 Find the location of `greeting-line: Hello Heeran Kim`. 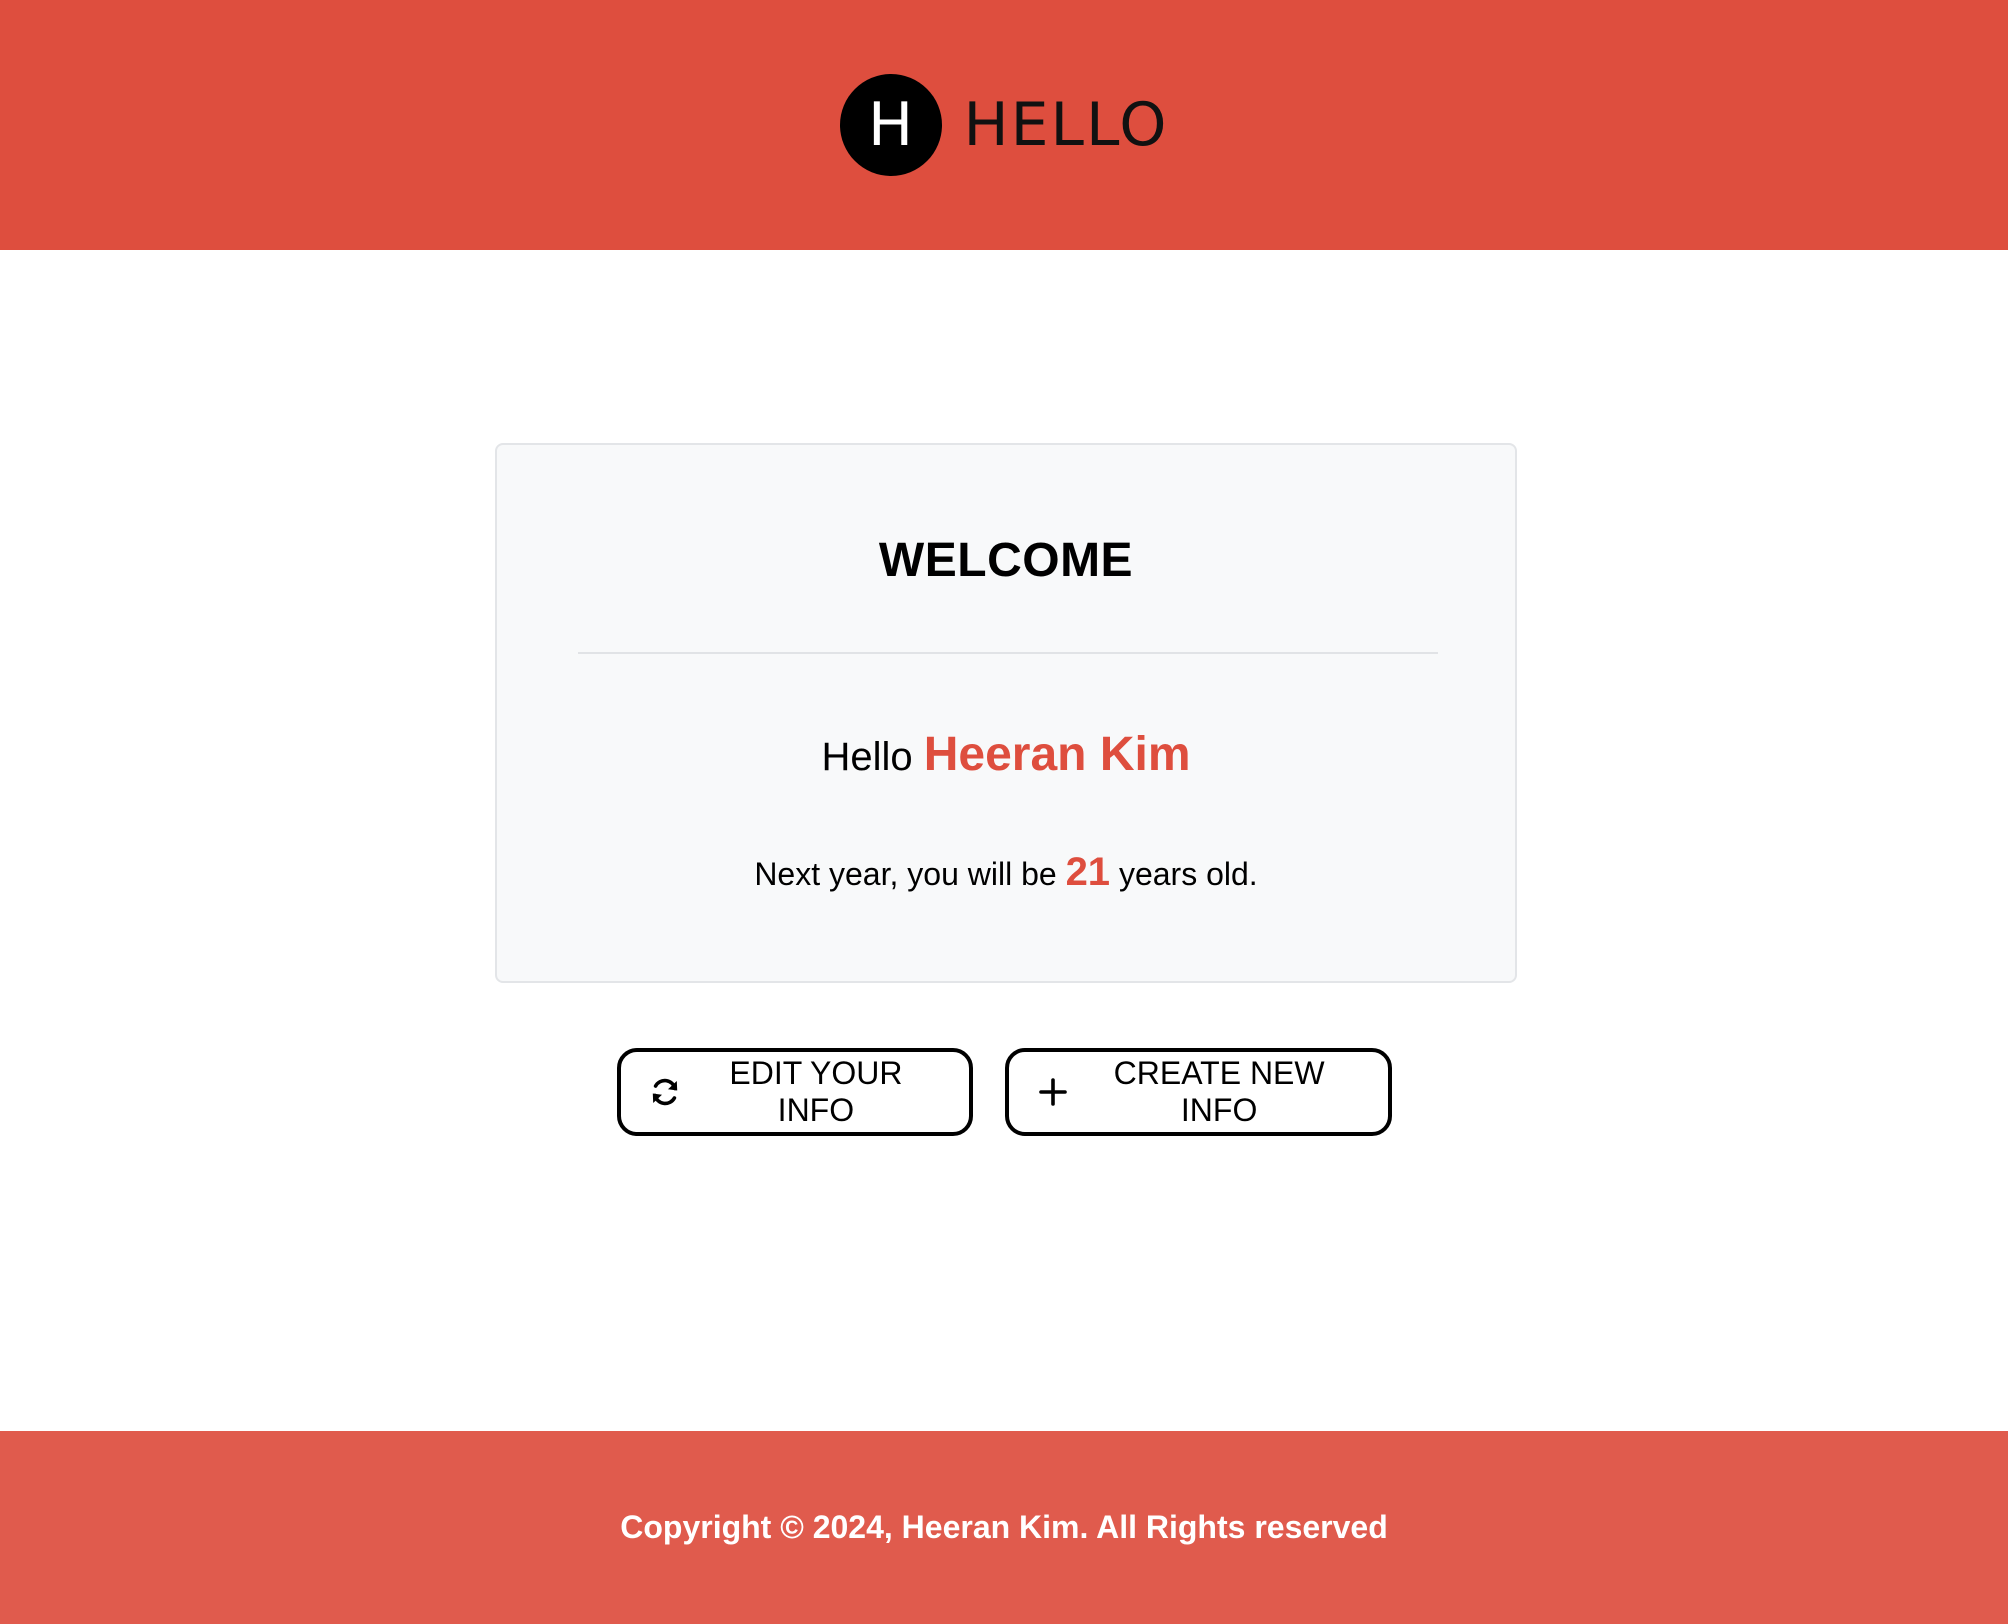

greeting-line: Hello Heeran Kim is located at coordinates (1006, 754).